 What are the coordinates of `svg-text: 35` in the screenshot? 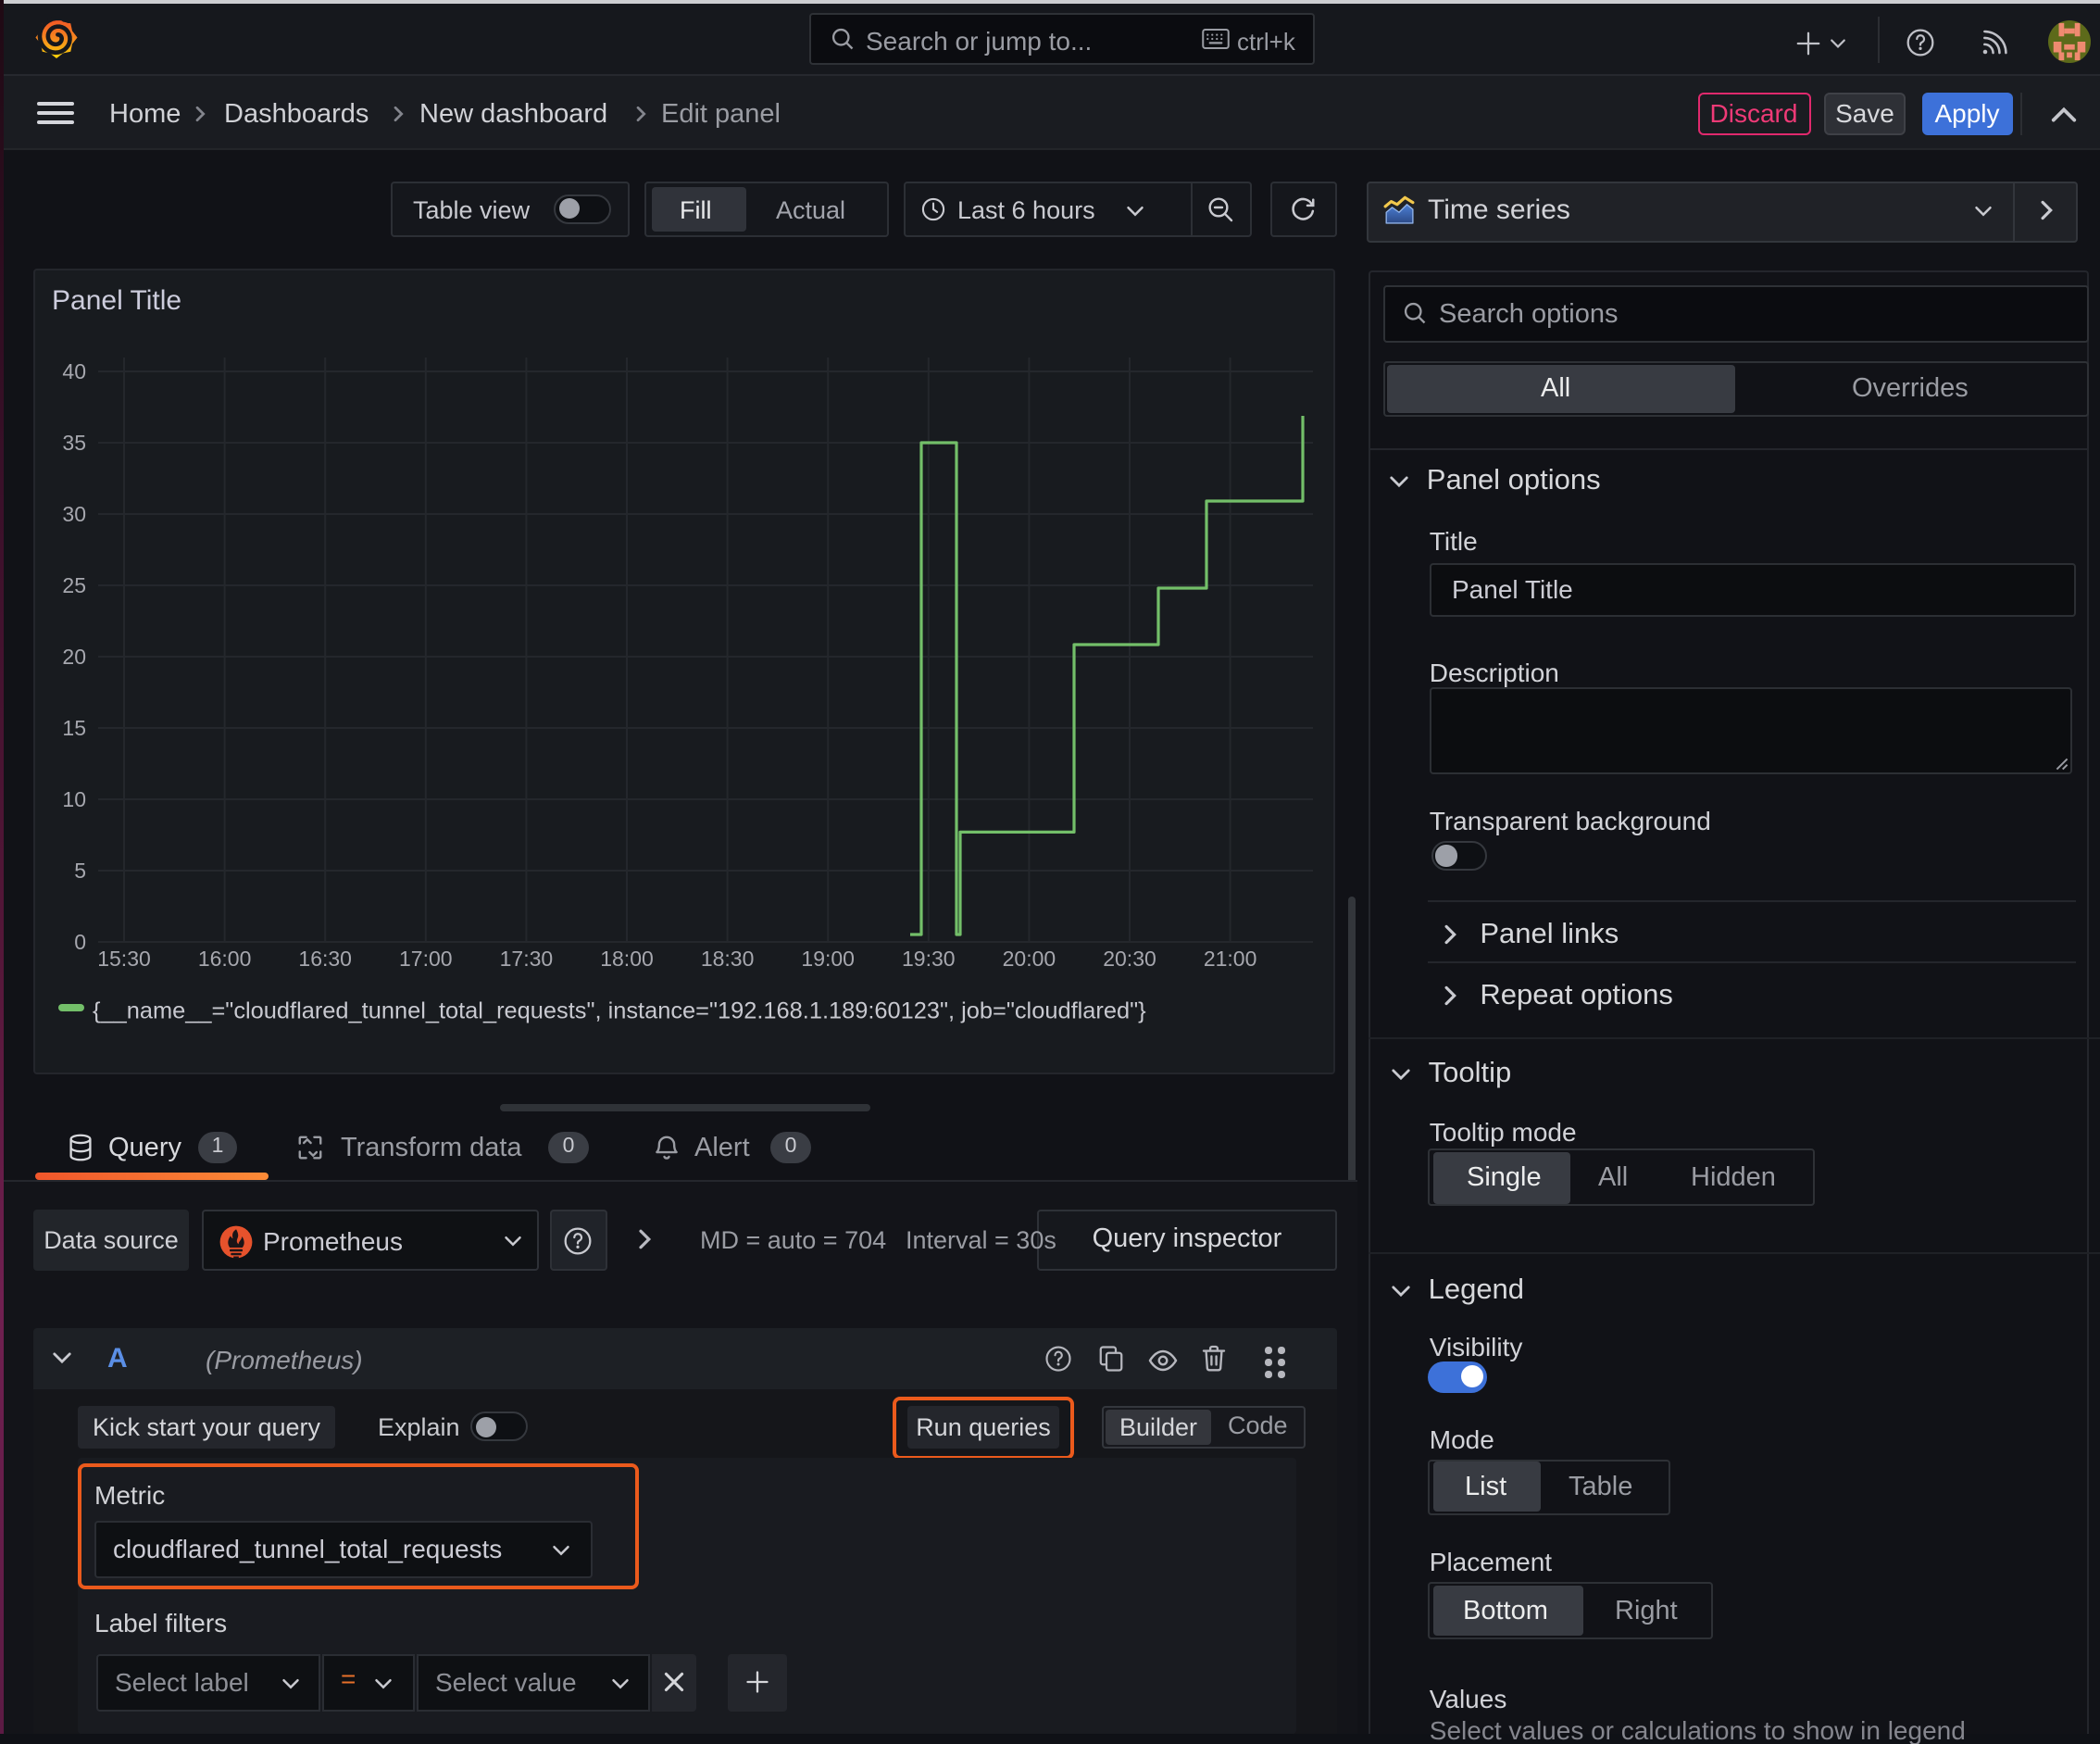 It's located at (74, 443).